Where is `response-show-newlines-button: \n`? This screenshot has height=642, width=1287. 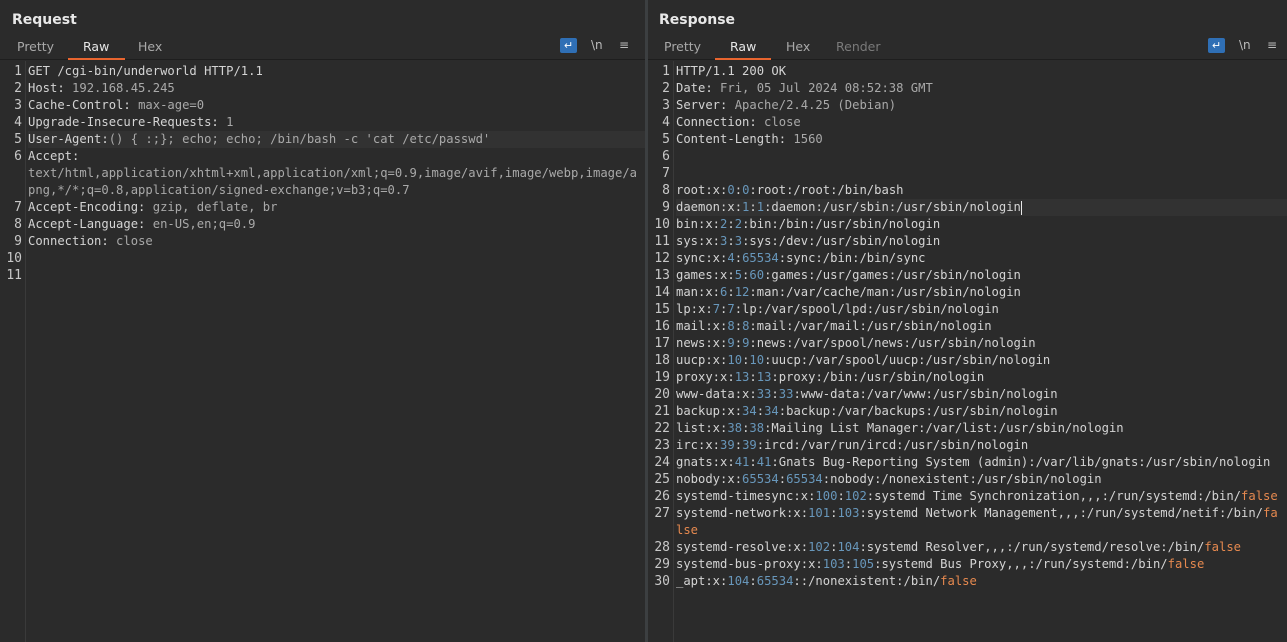 response-show-newlines-button: \n is located at coordinates (1245, 45).